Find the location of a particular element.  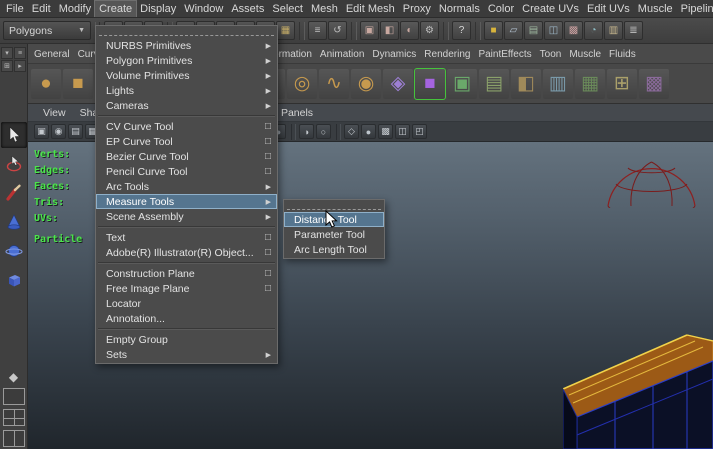

menu-item-nurbs-primitives: NURBS Primitives ▶ is located at coordinates (186, 45).